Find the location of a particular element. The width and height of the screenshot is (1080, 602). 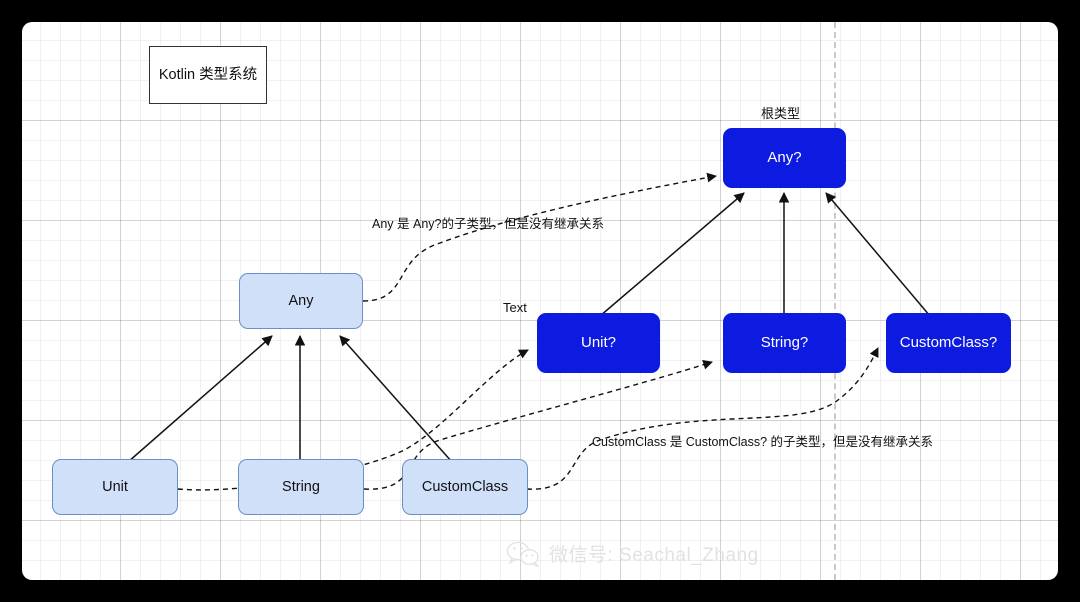

node-string-label: String is located at coordinates (301, 486).